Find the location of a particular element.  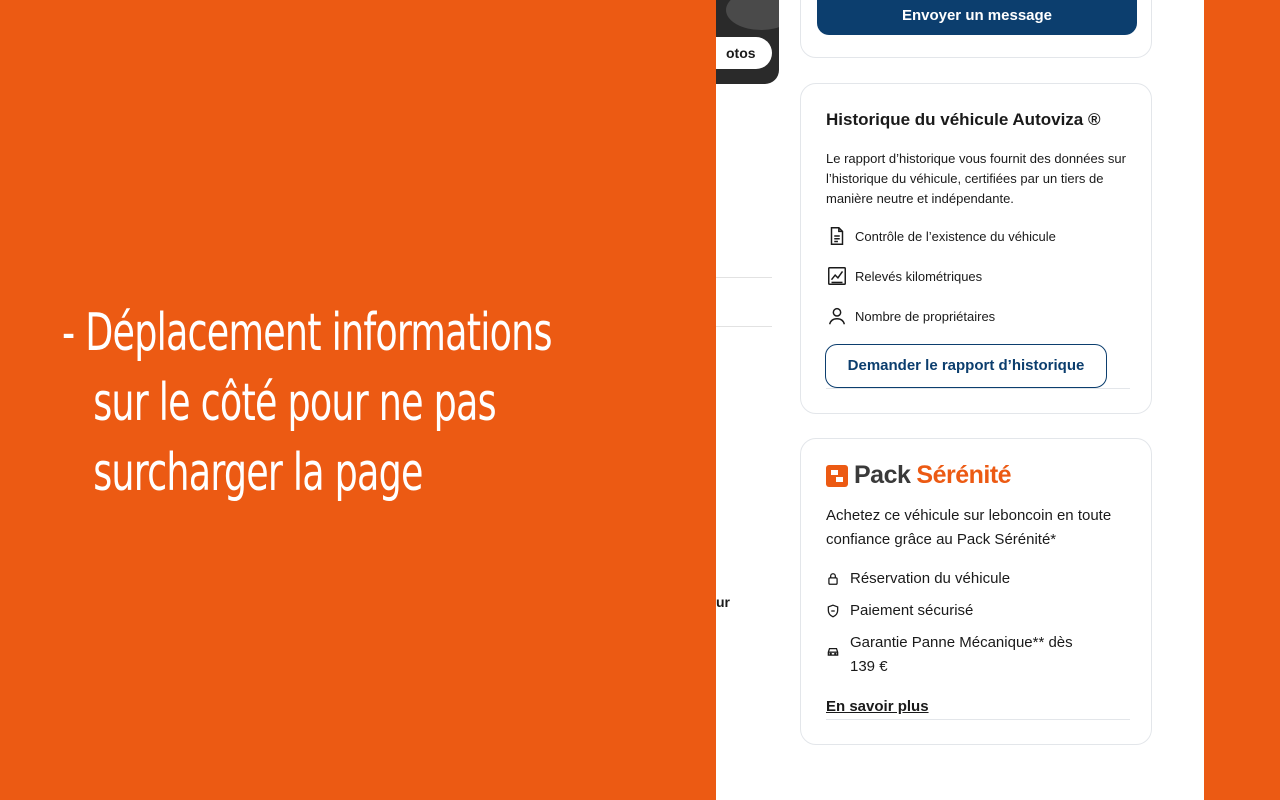

history-feature-label: Contrôle de l’existence du véhicule is located at coordinates (955, 236).